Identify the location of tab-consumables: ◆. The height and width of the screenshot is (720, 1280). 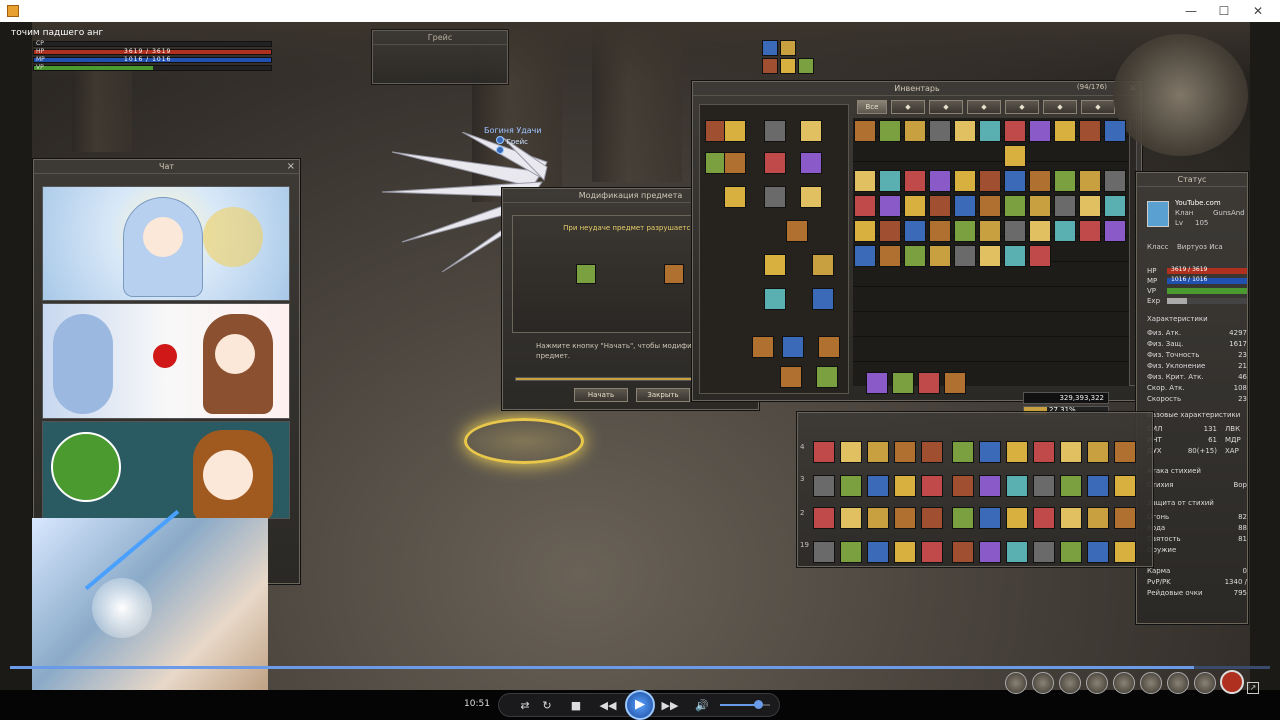
(984, 107).